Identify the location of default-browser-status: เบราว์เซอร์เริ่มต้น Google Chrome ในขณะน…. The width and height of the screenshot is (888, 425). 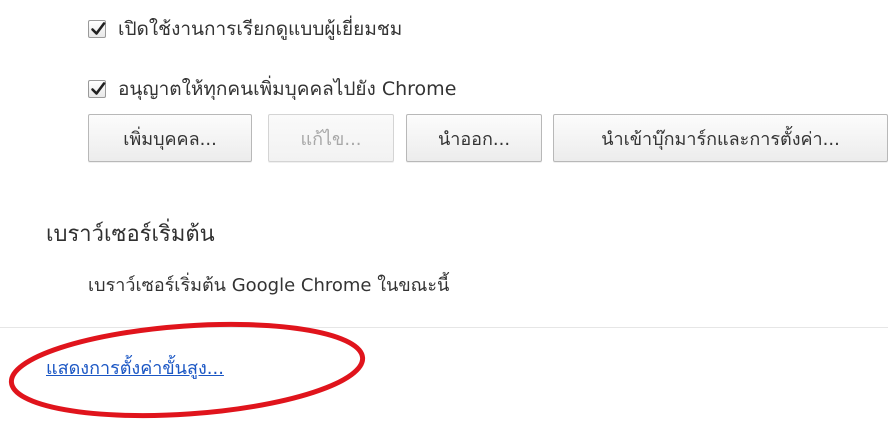
(269, 285).